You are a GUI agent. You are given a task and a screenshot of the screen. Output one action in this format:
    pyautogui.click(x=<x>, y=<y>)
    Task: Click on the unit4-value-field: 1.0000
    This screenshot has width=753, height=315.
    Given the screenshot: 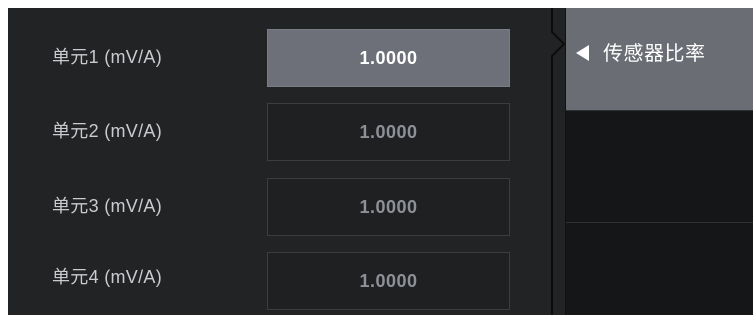 What is the action you would take?
    pyautogui.click(x=388, y=281)
    